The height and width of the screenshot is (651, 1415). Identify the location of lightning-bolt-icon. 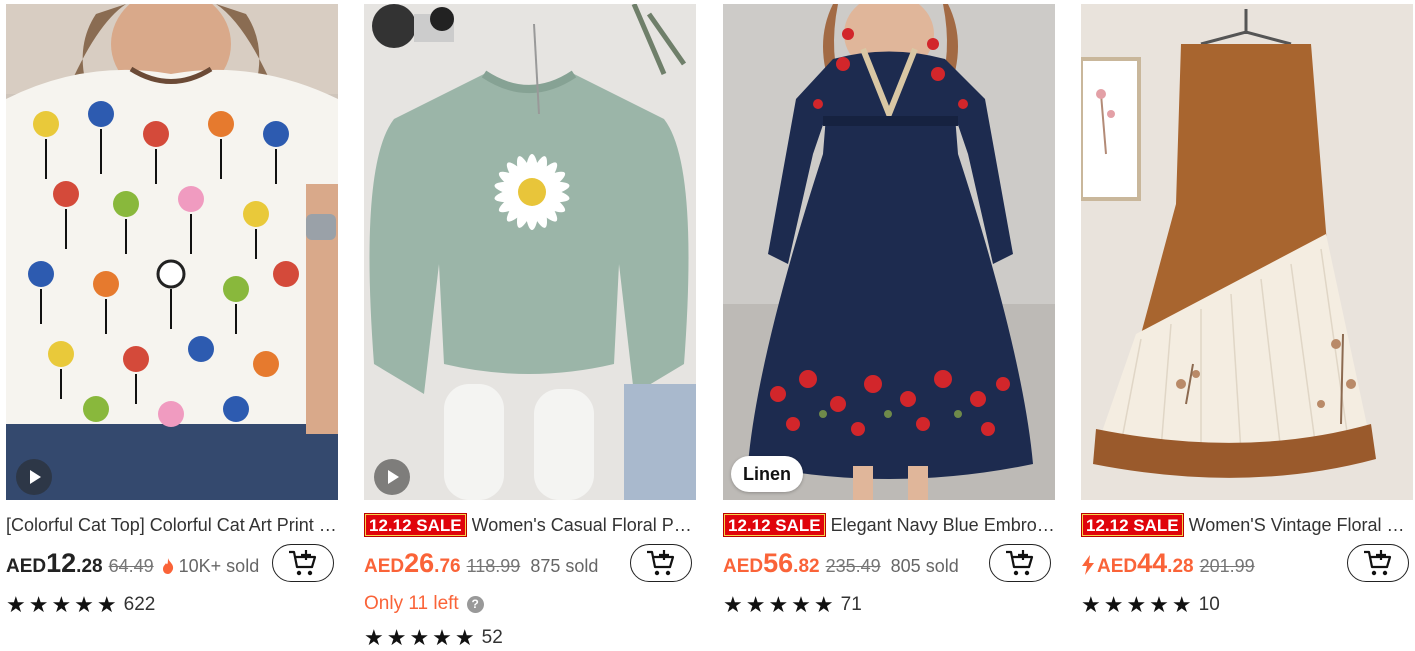
(1088, 565).